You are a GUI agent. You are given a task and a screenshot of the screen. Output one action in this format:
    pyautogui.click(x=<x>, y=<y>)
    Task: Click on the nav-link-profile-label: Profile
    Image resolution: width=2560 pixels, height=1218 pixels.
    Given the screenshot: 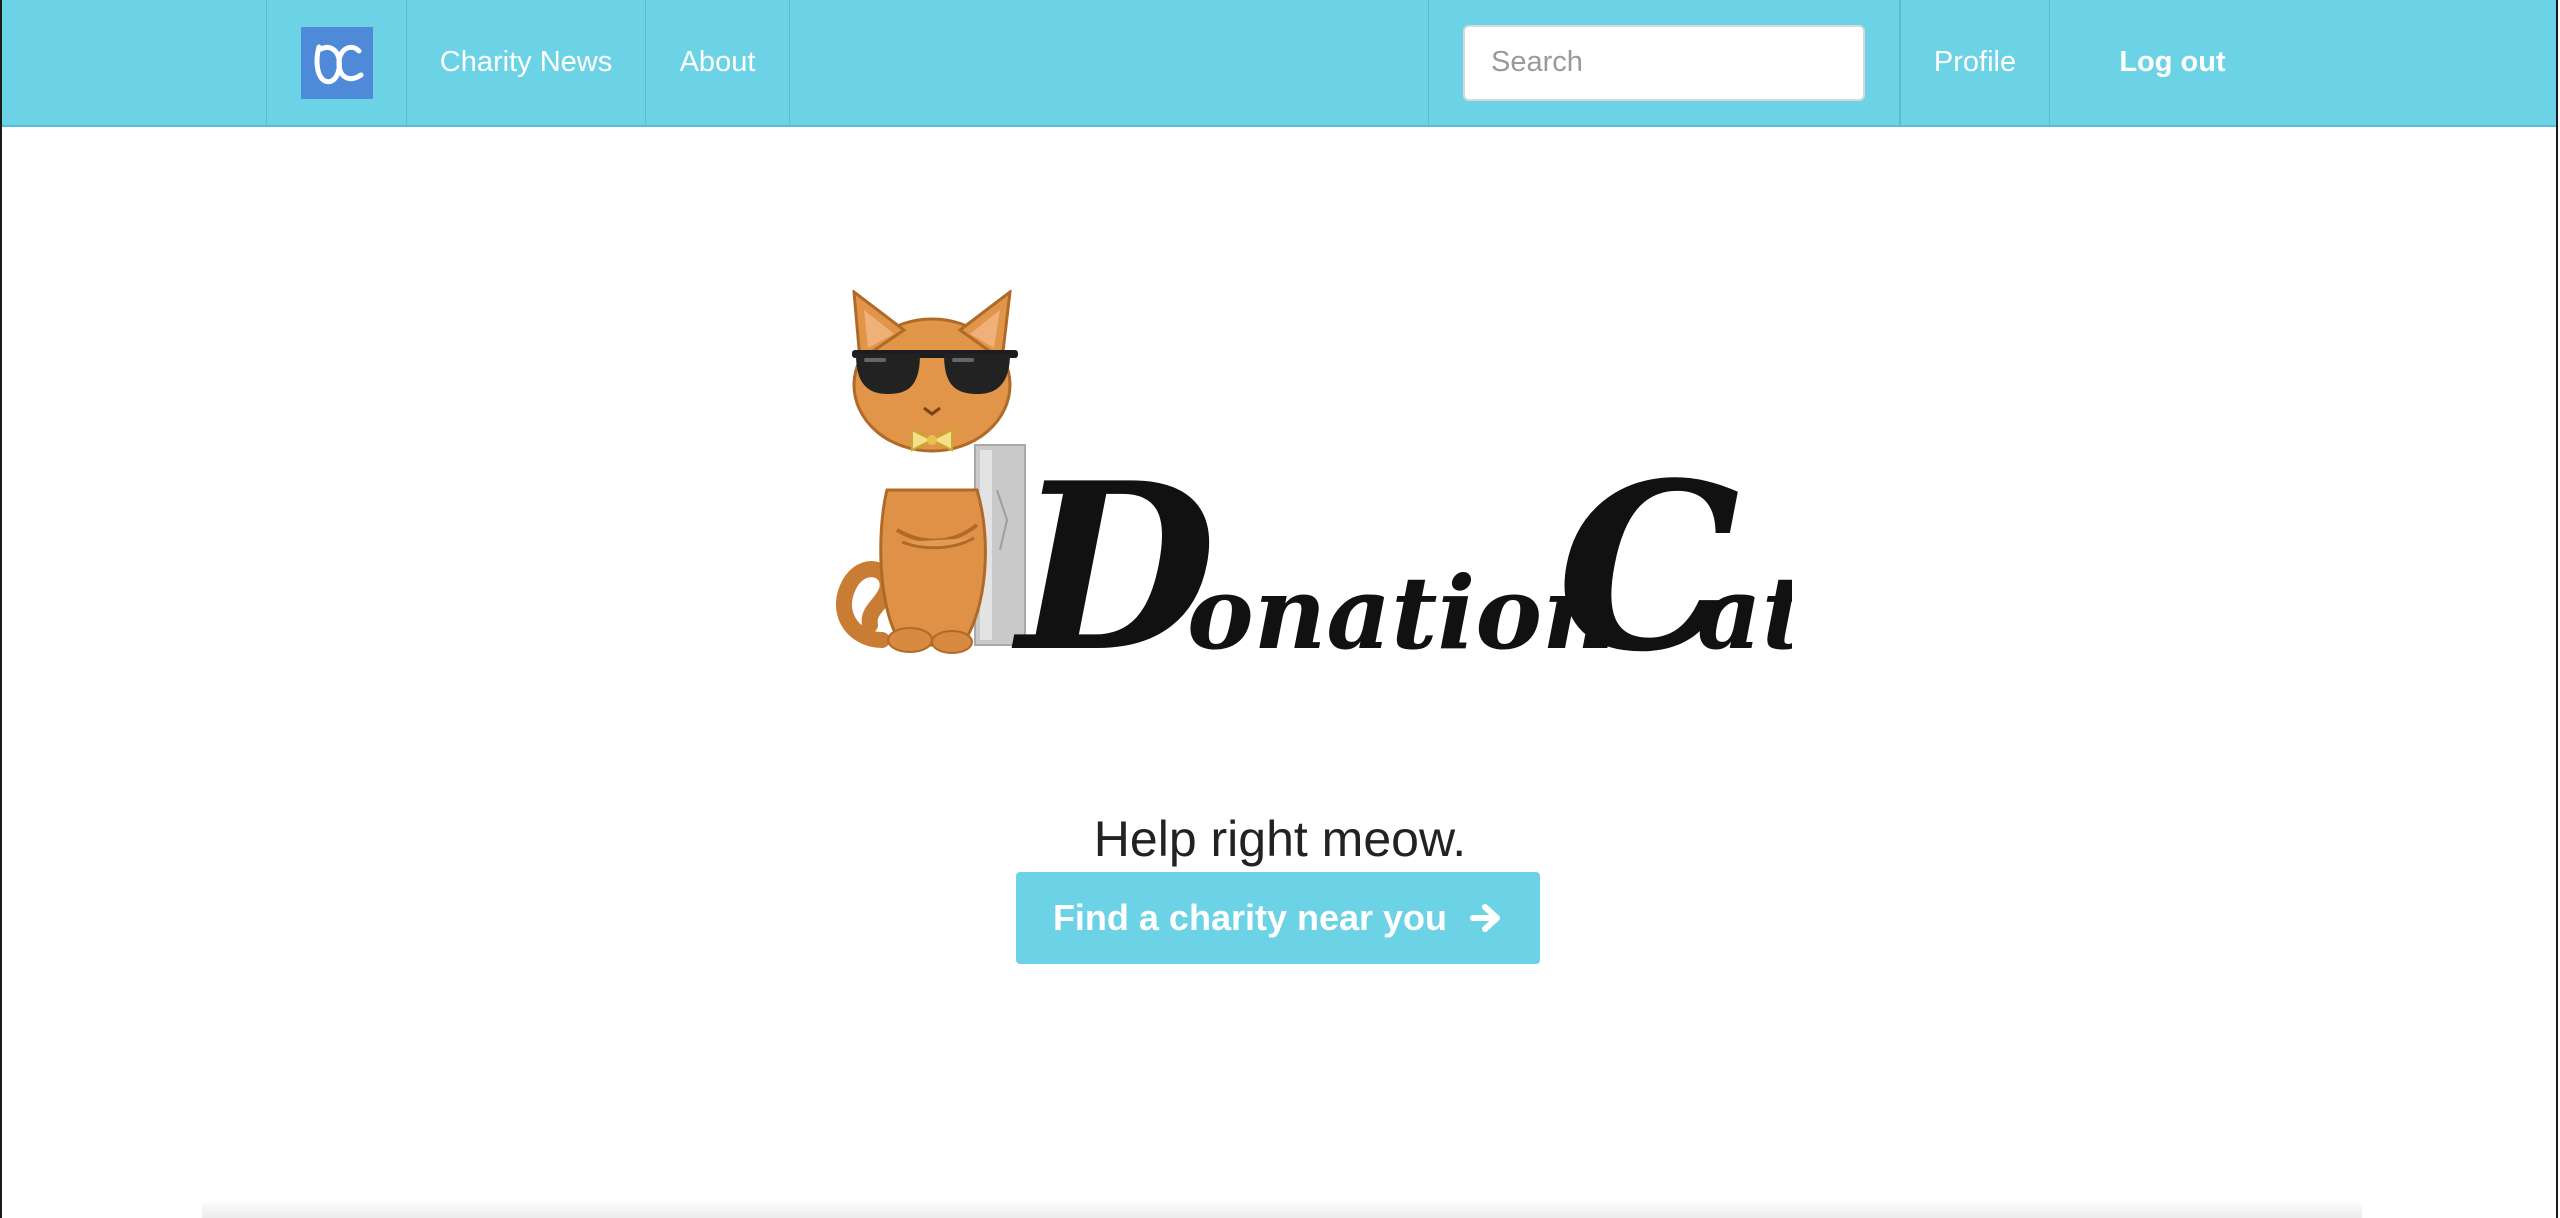 What is the action you would take?
    pyautogui.click(x=1975, y=62)
    